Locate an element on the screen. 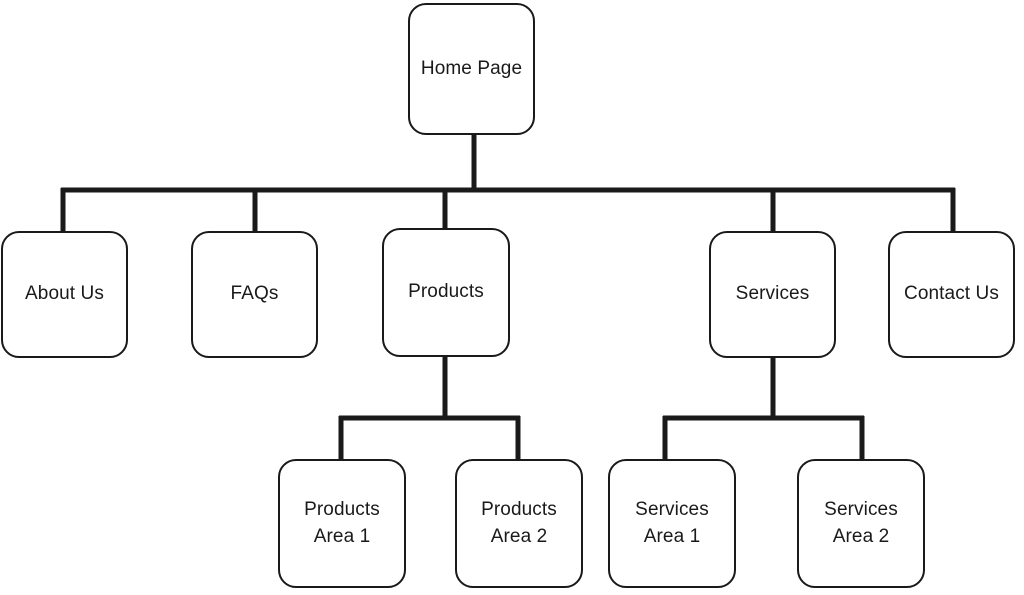 The height and width of the screenshot is (595, 1024). node-products-label: Products is located at coordinates (446, 292).